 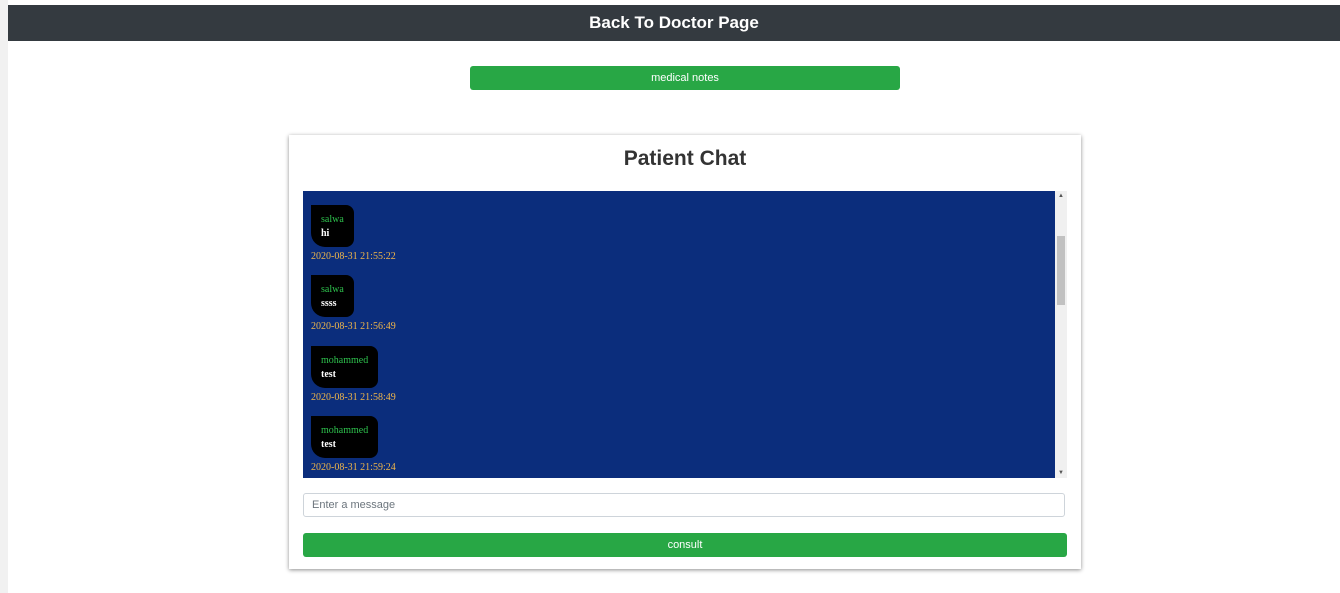 What do you see at coordinates (1061, 473) in the screenshot?
I see `scroll-down-arrow-icon: ▼` at bounding box center [1061, 473].